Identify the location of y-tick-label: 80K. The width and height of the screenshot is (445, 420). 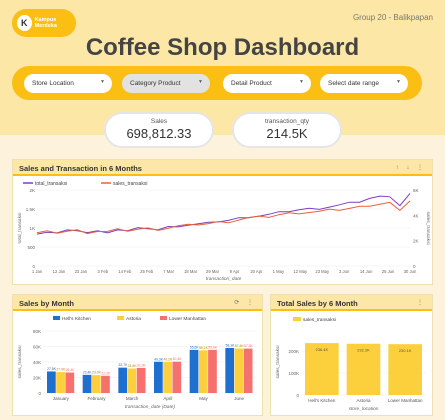
(37, 331).